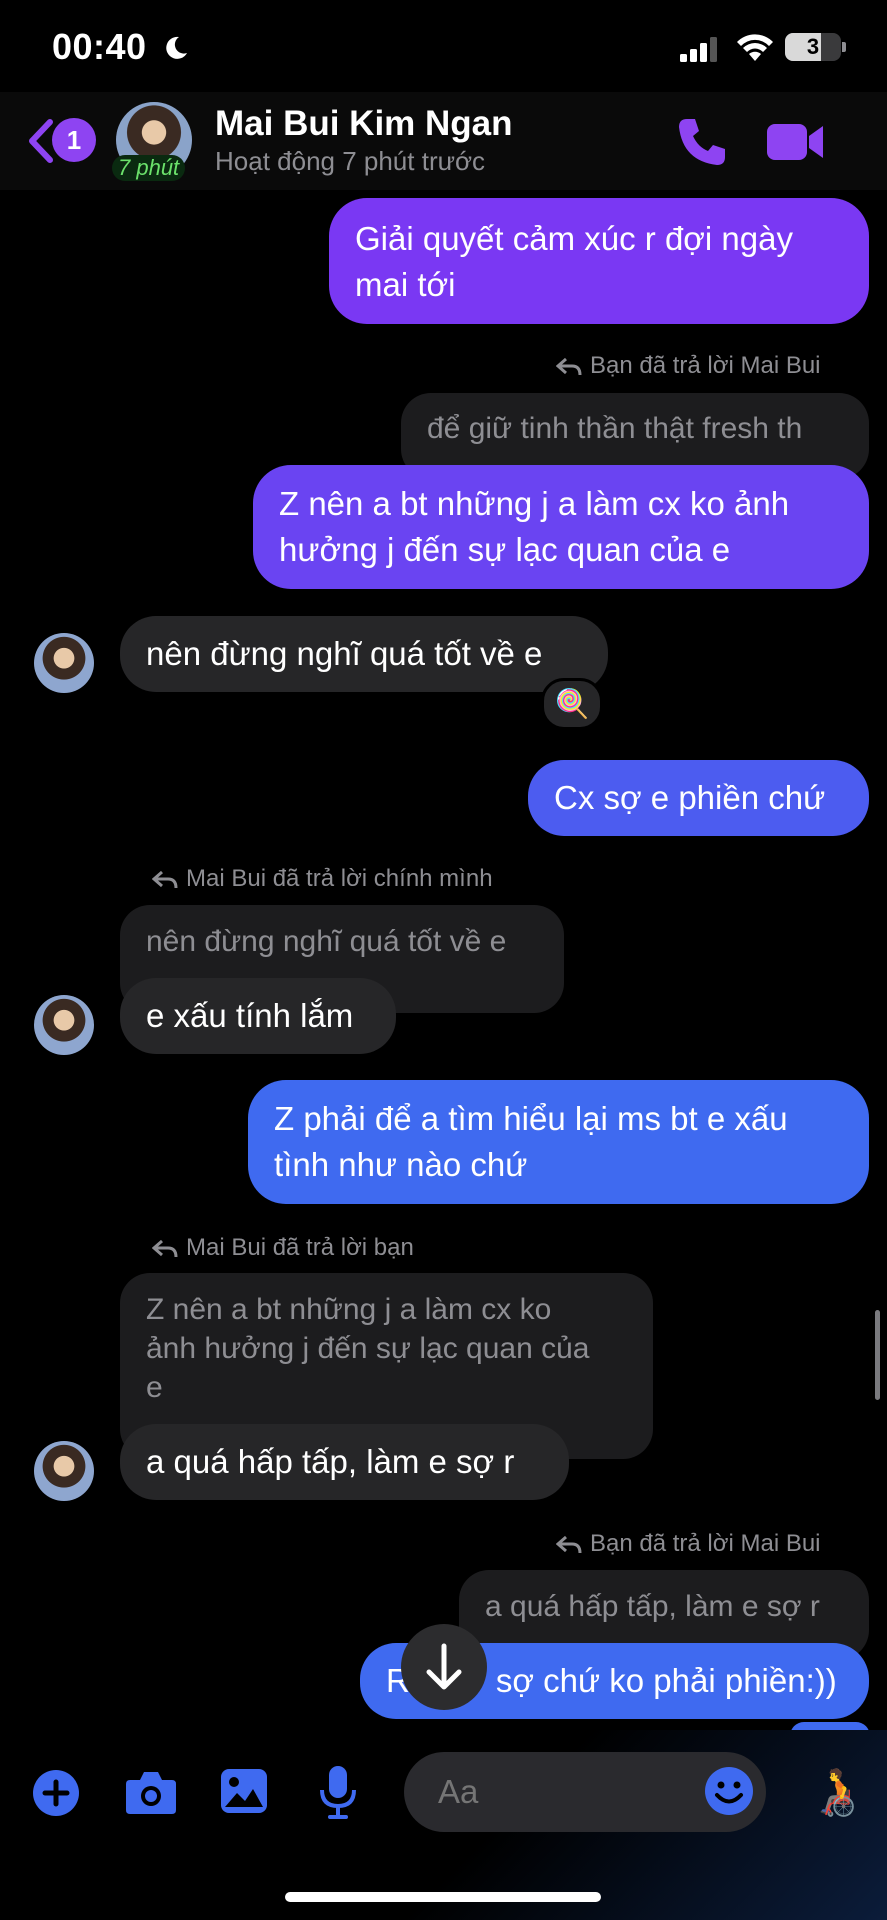 The image size is (887, 1920). Describe the element at coordinates (729, 1791) in the screenshot. I see `emoji-icon` at that location.